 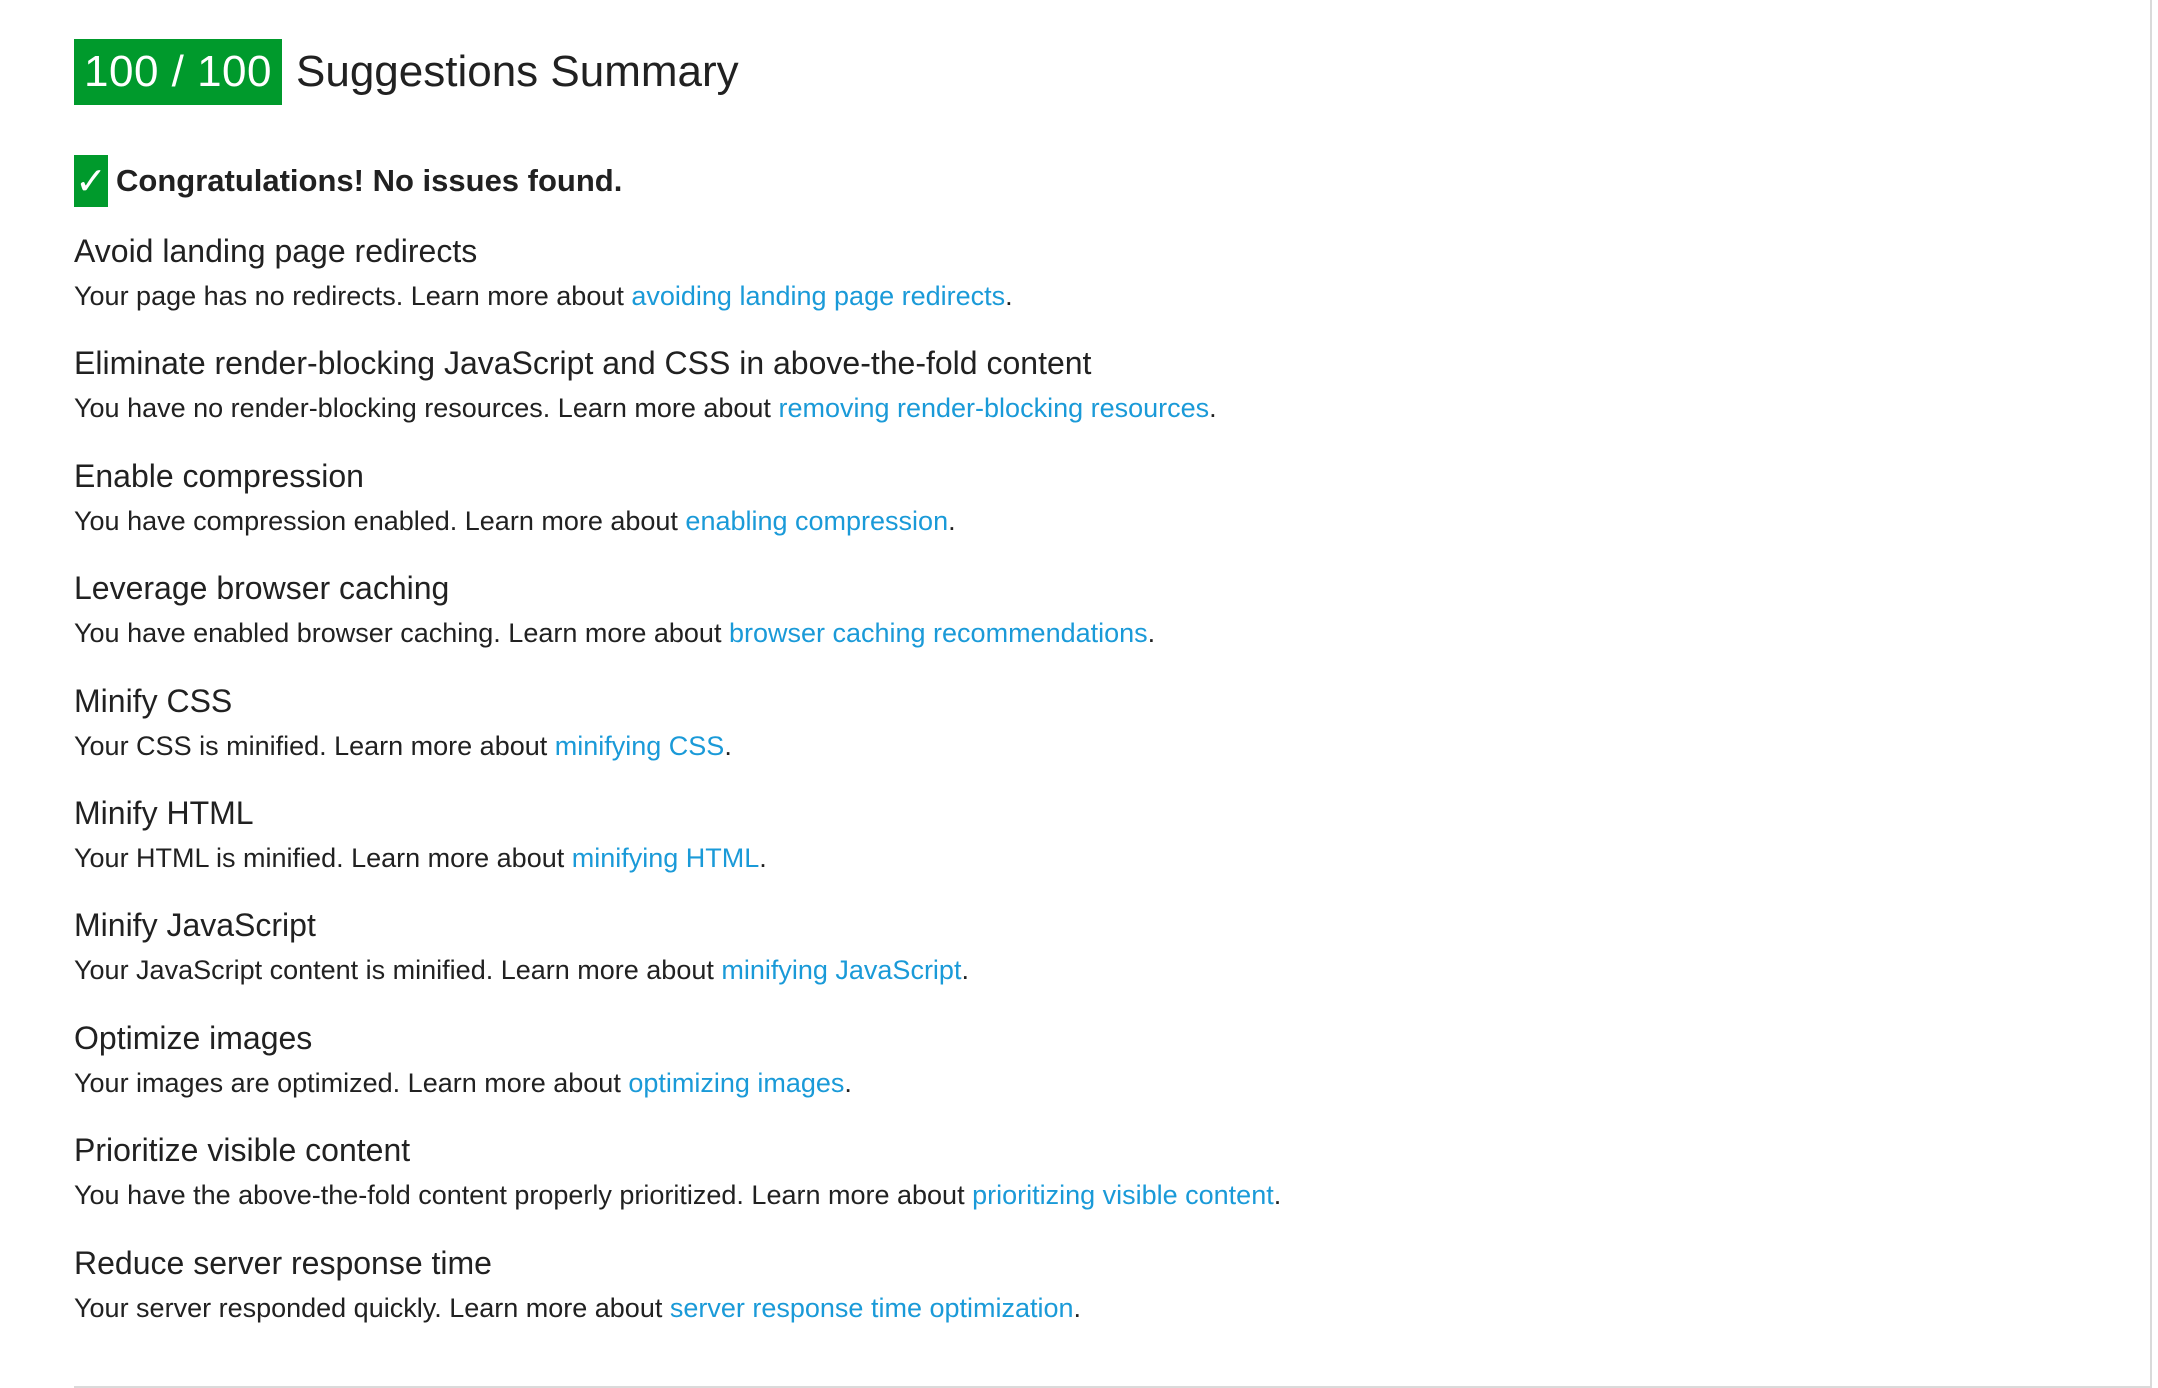 I want to click on rule-learn-more-link: server response time optimization, so click(x=872, y=1308).